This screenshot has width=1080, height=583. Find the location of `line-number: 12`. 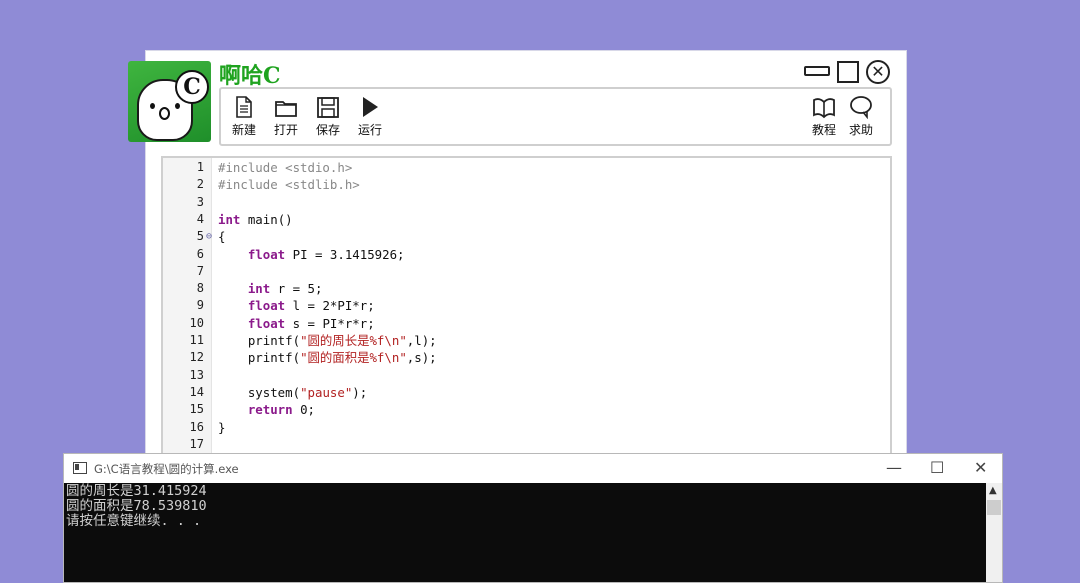

line-number: 12 is located at coordinates (196, 357).